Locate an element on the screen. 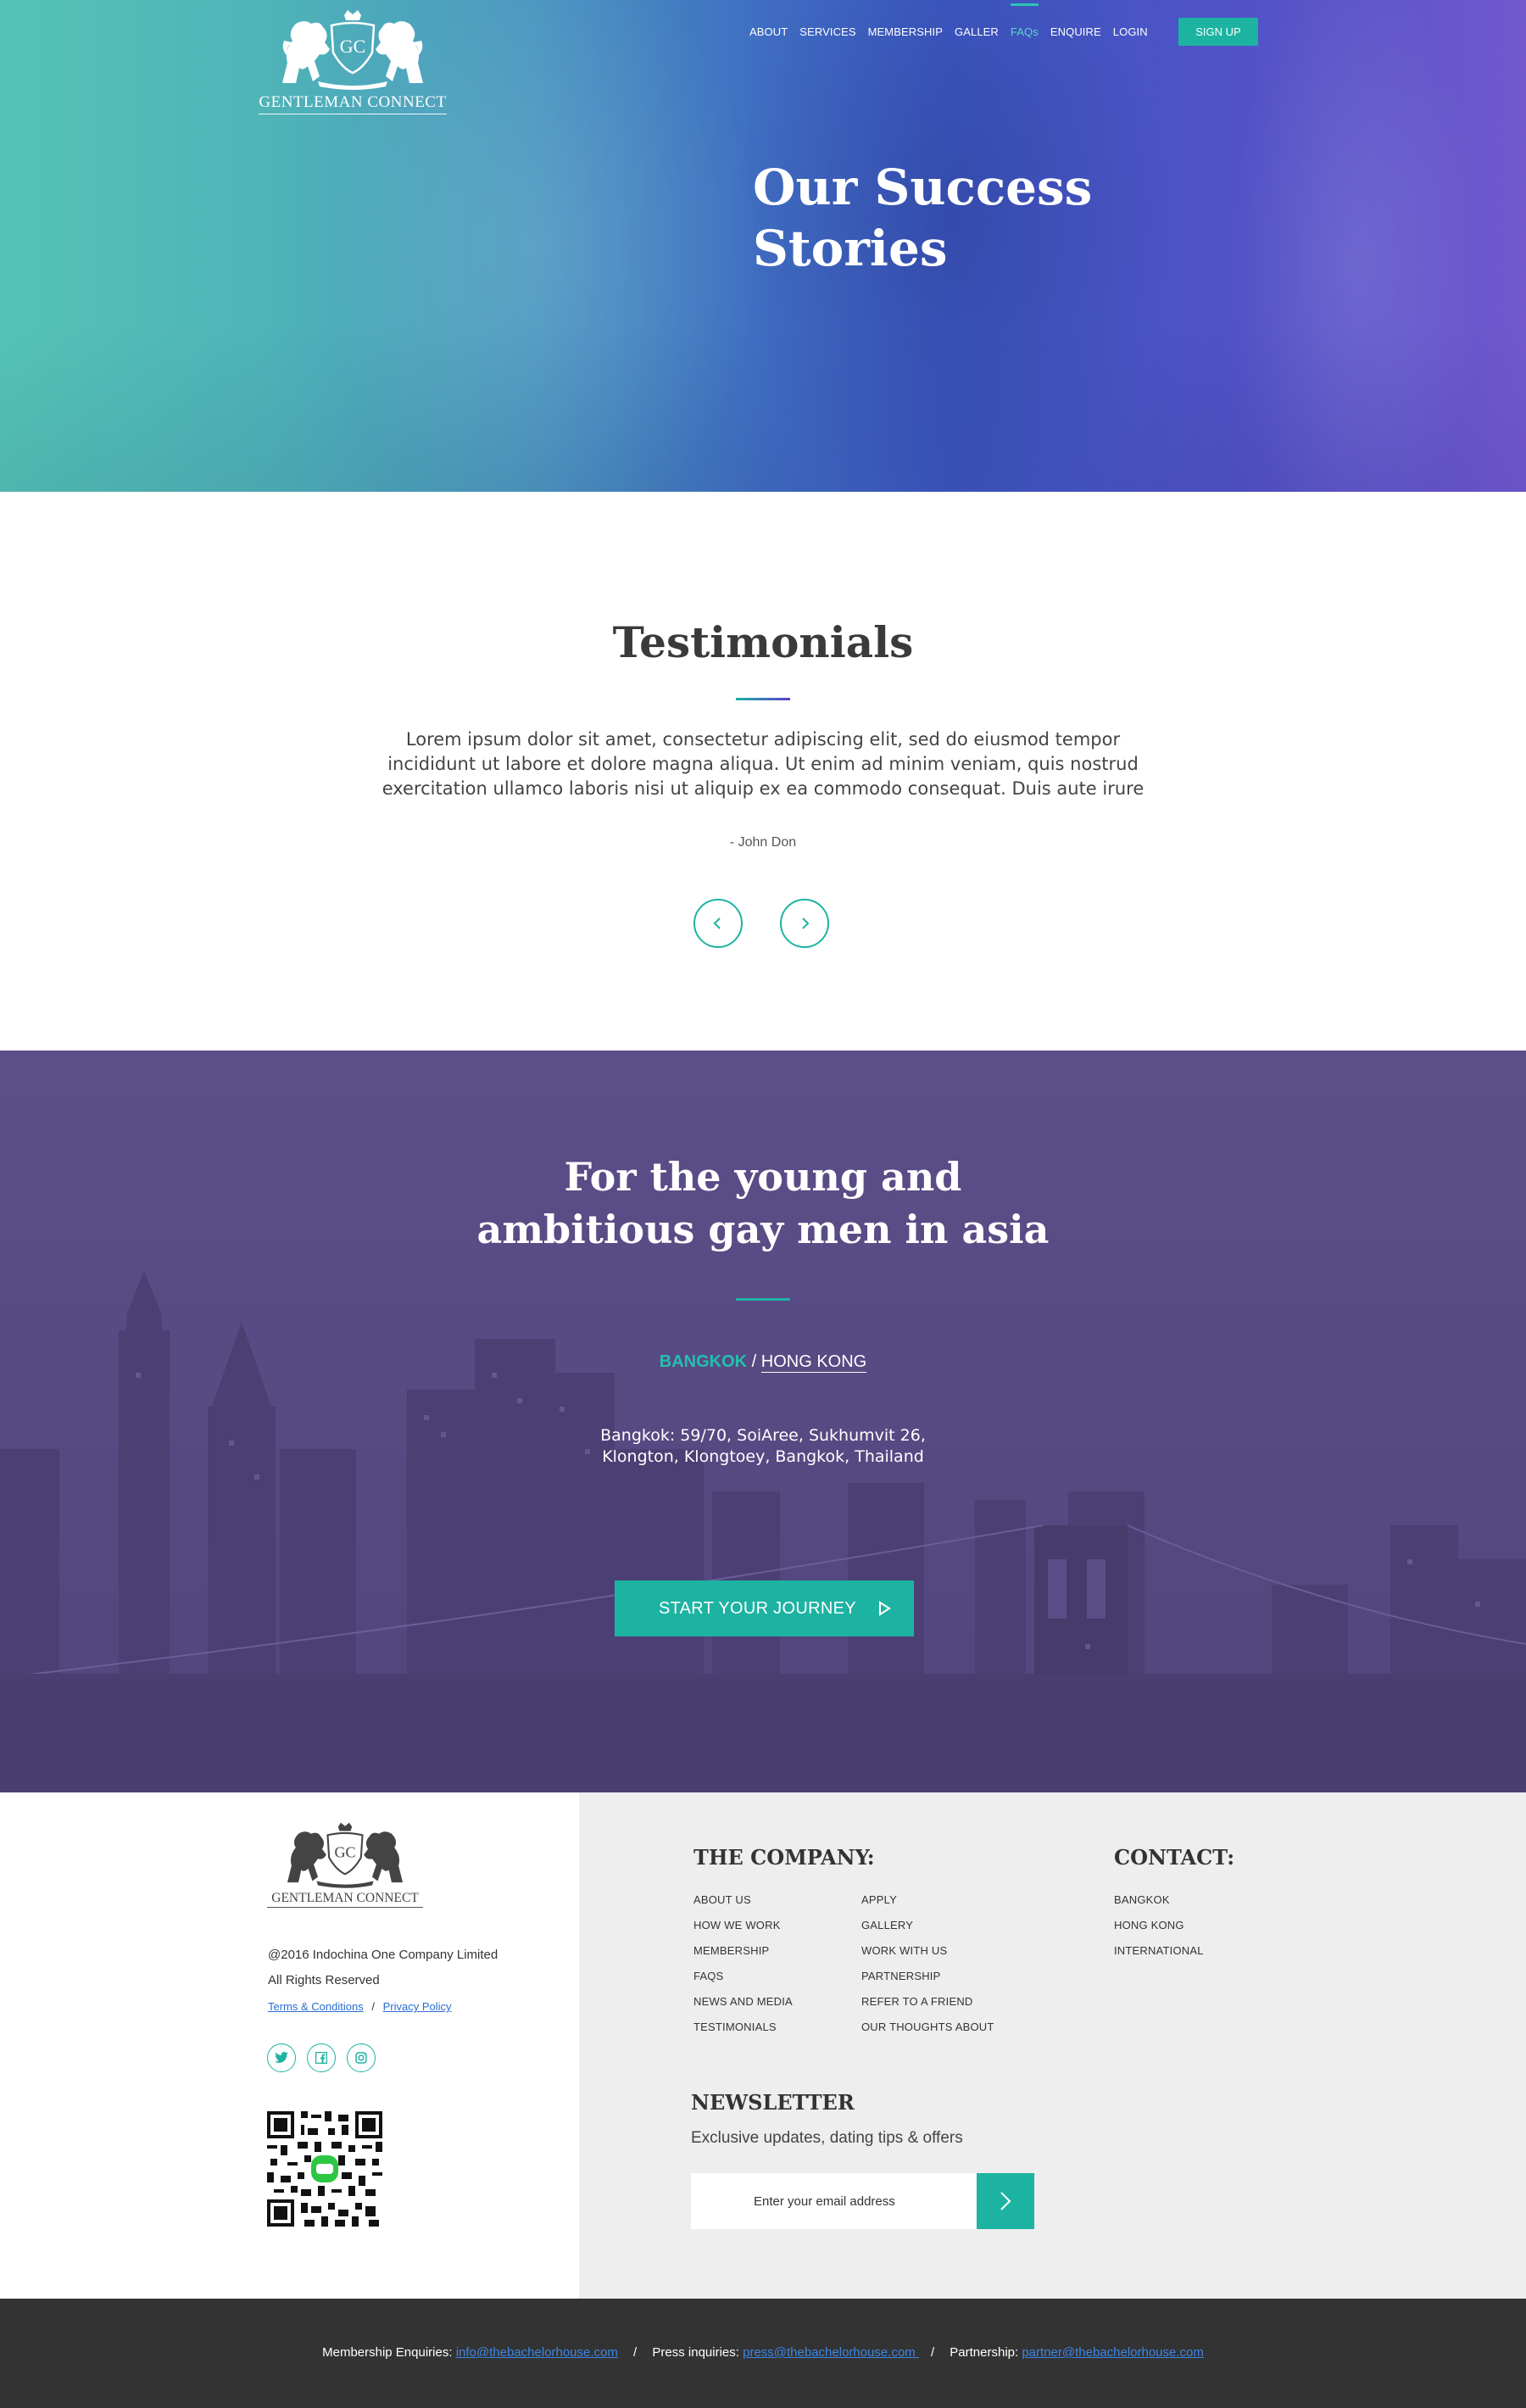 This screenshot has height=2408, width=1526. instagram-link is located at coordinates (361, 2057).